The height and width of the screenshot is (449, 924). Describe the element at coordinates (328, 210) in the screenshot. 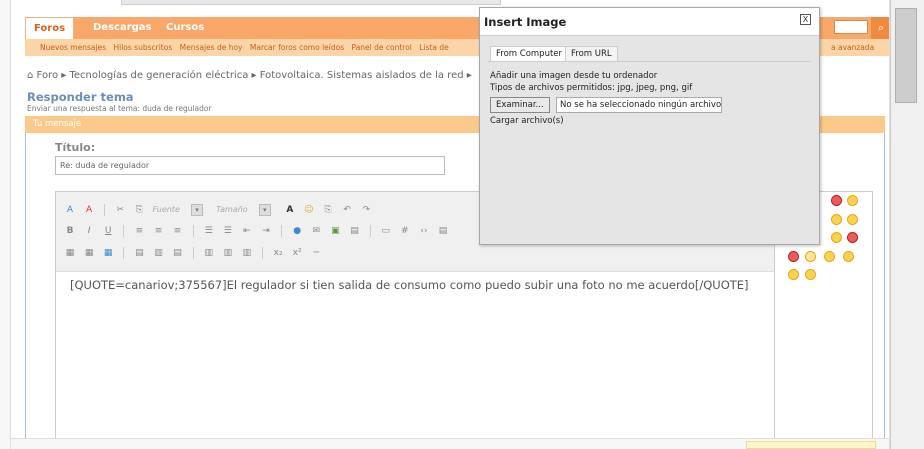

I see `attach-icon: ⎘` at that location.